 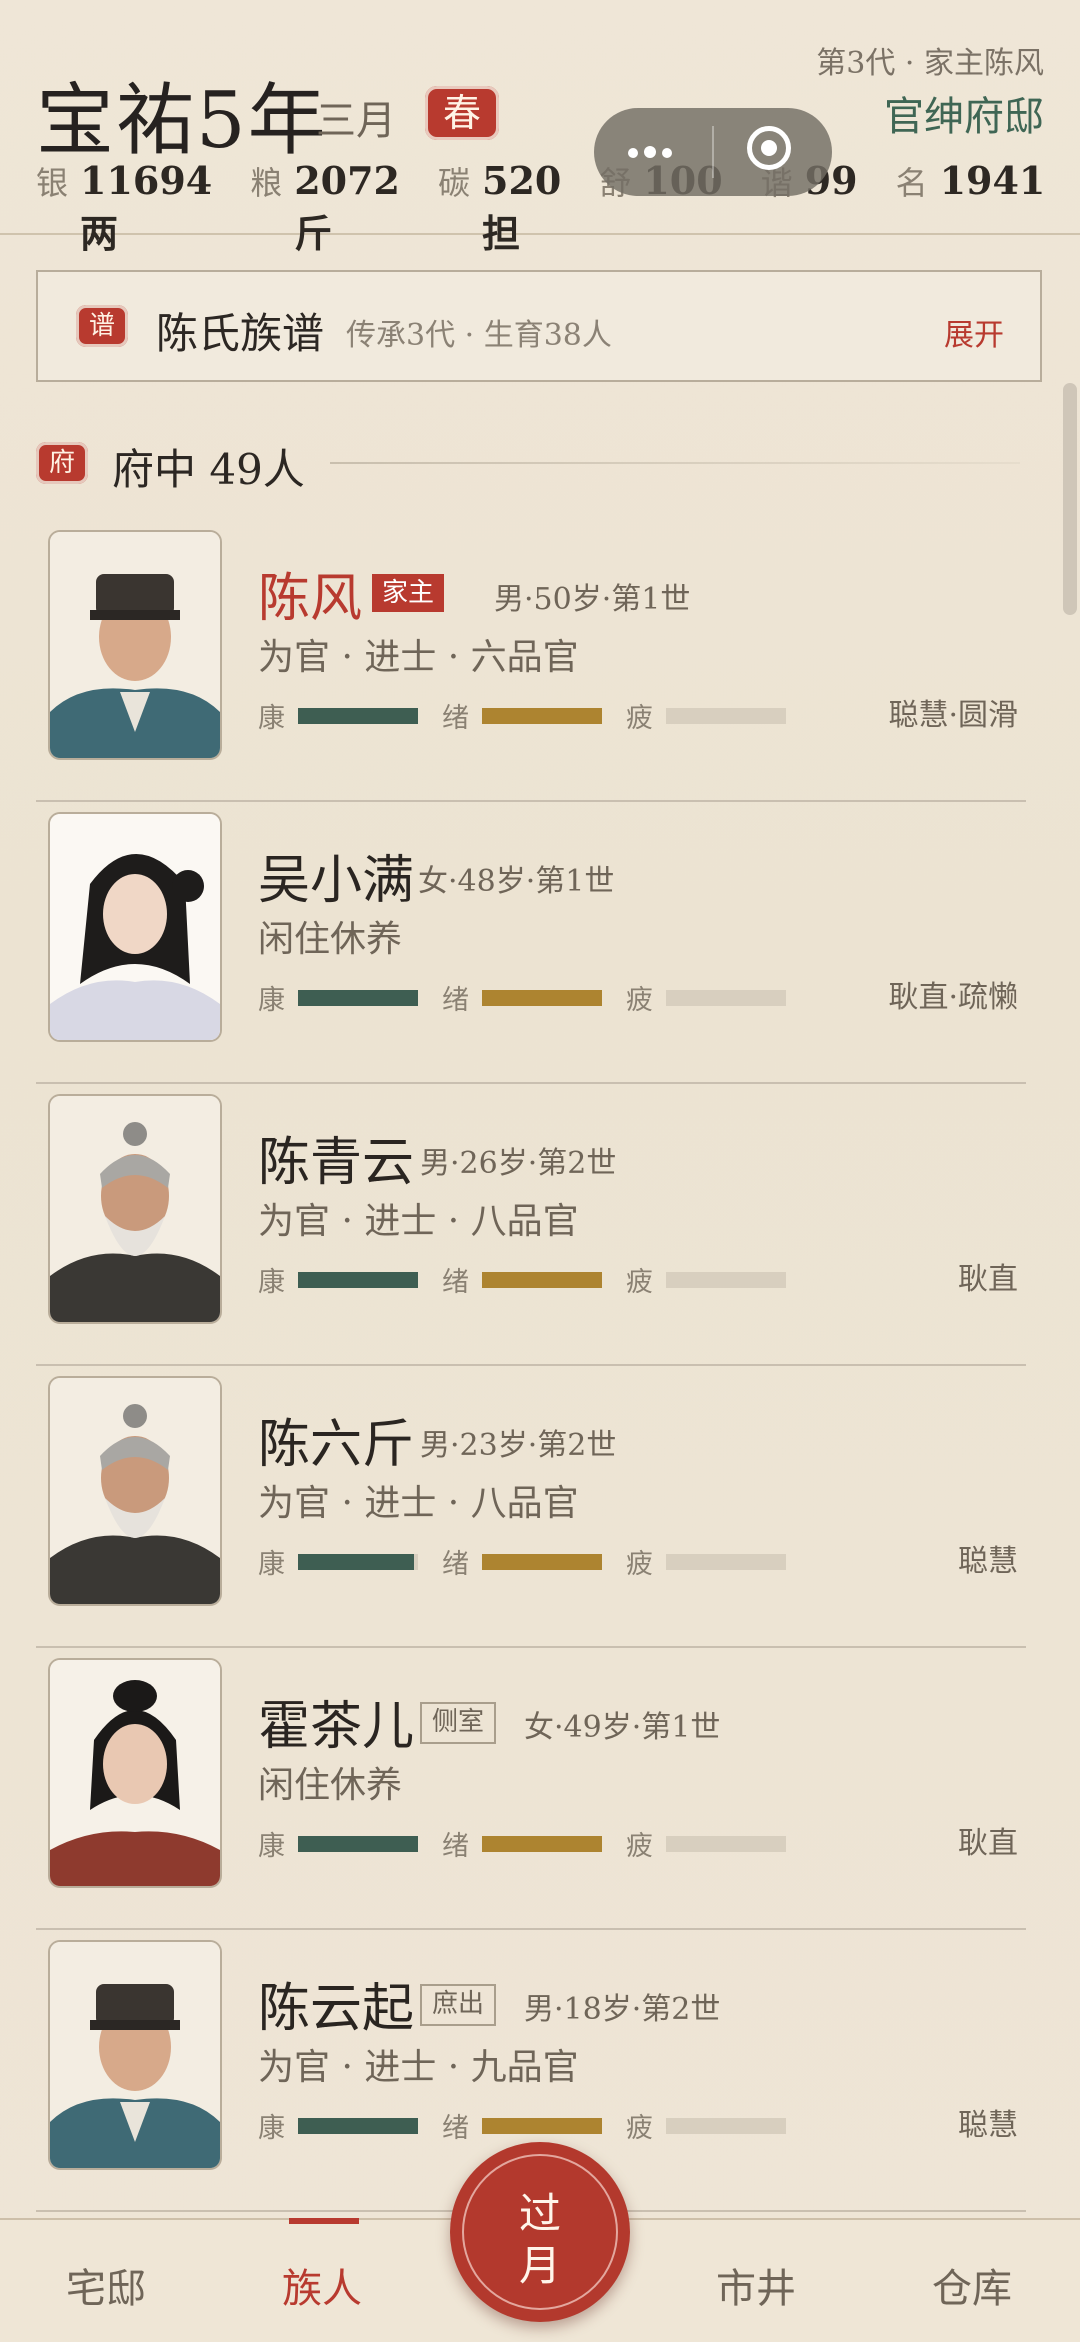 I want to click on genealogy-card: 谱 陈氏族谱 传承3代 · 生育38人 展开, so click(x=539, y=326).